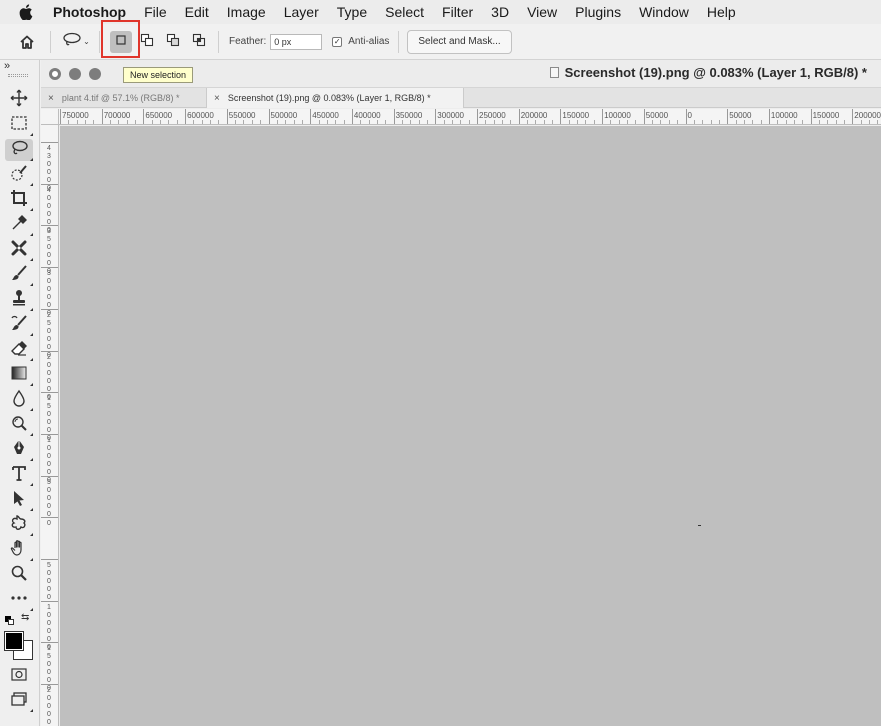  What do you see at coordinates (19, 425) in the screenshot?
I see `dodge-tool` at bounding box center [19, 425].